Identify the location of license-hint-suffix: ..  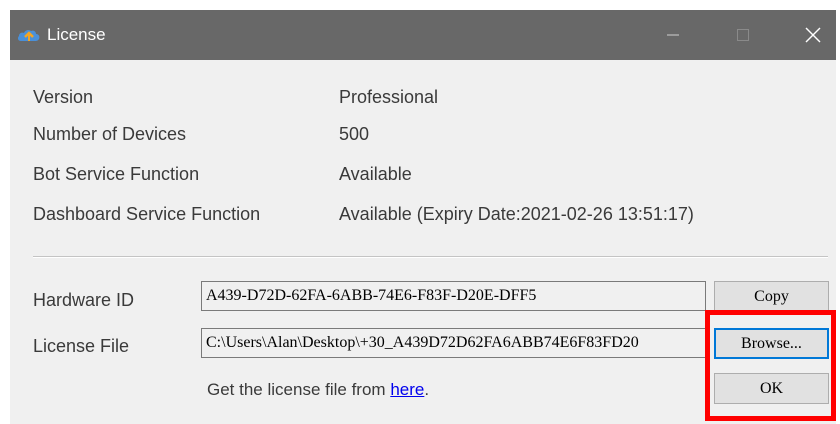
(427, 389).